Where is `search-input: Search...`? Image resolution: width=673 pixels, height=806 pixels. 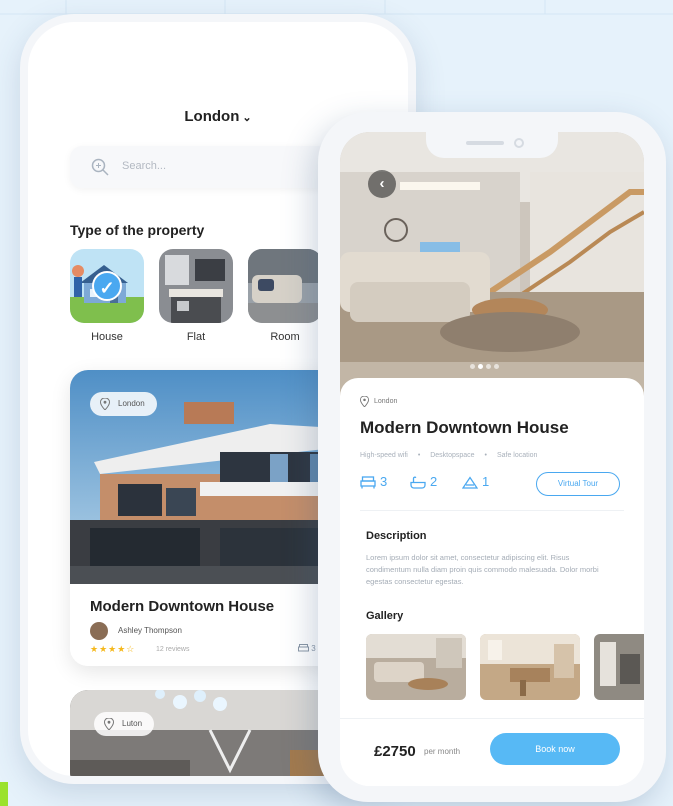 search-input: Search... is located at coordinates (200, 167).